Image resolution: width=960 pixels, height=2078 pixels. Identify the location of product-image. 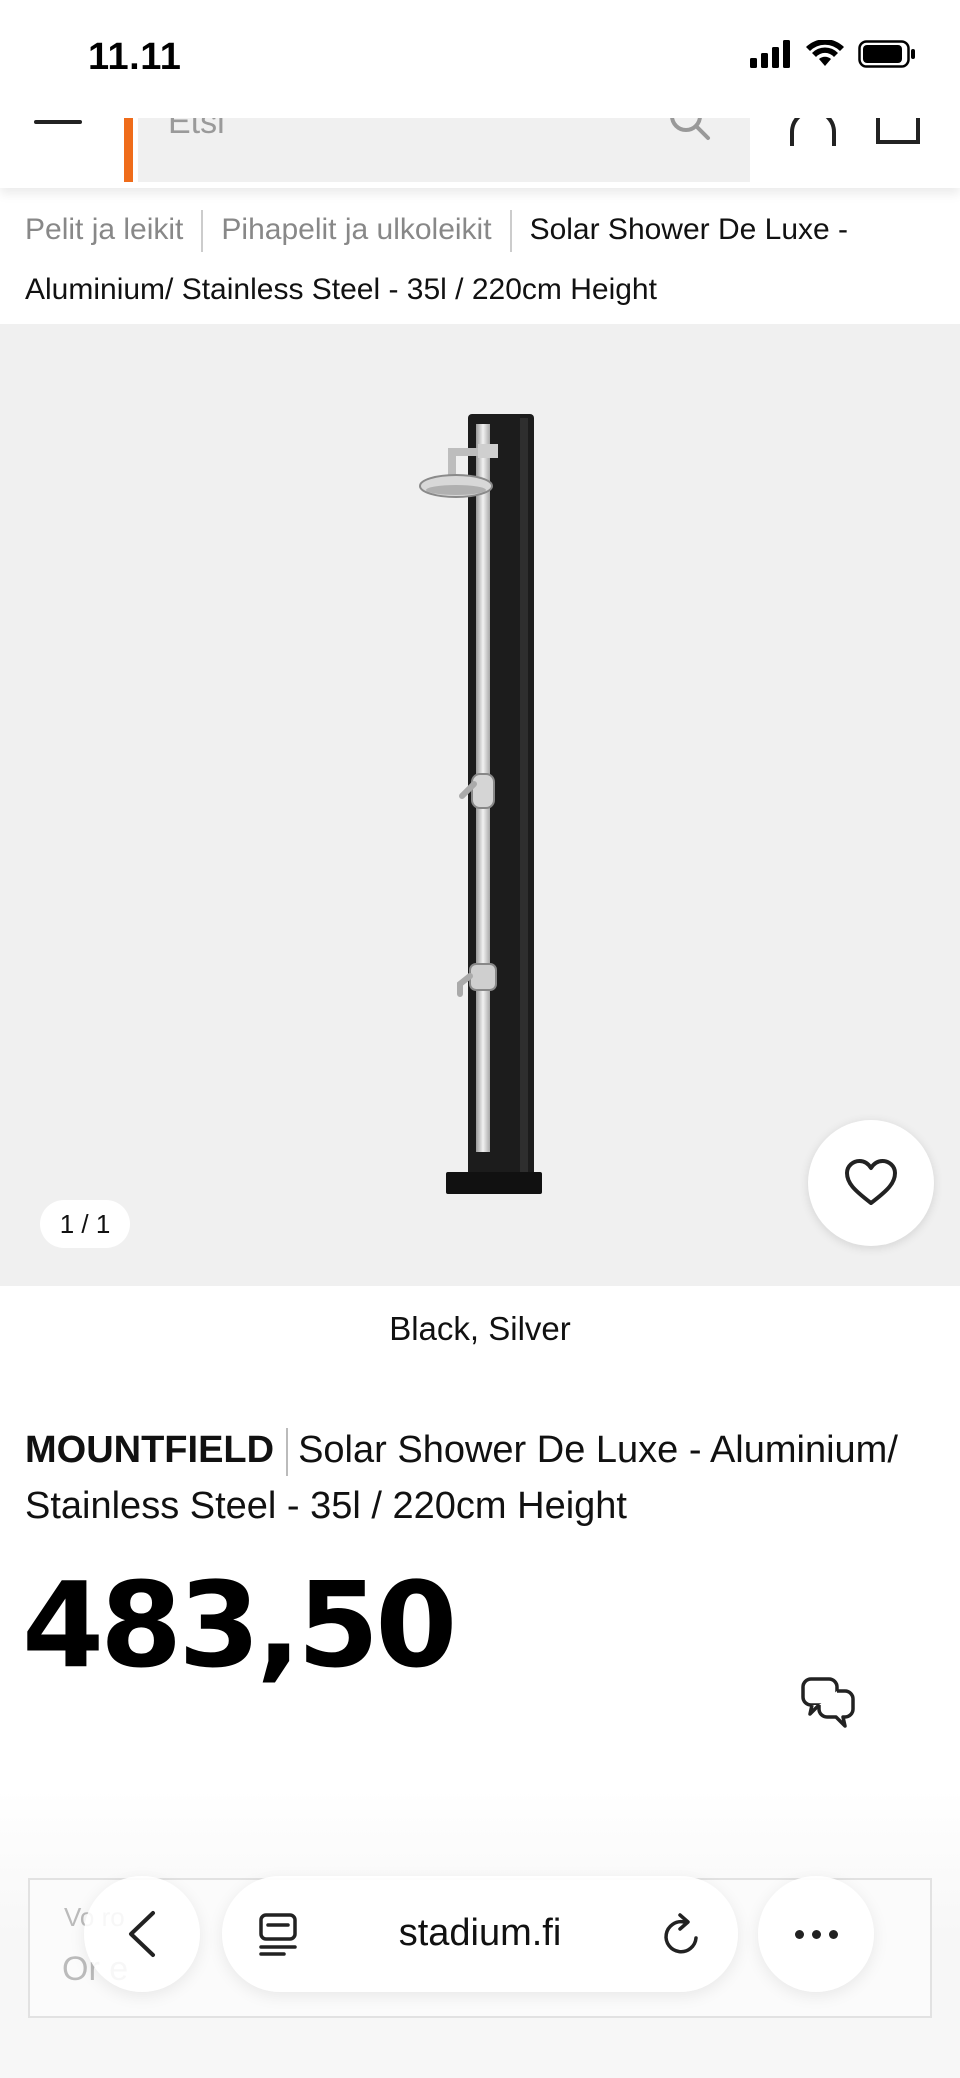
(485, 804).